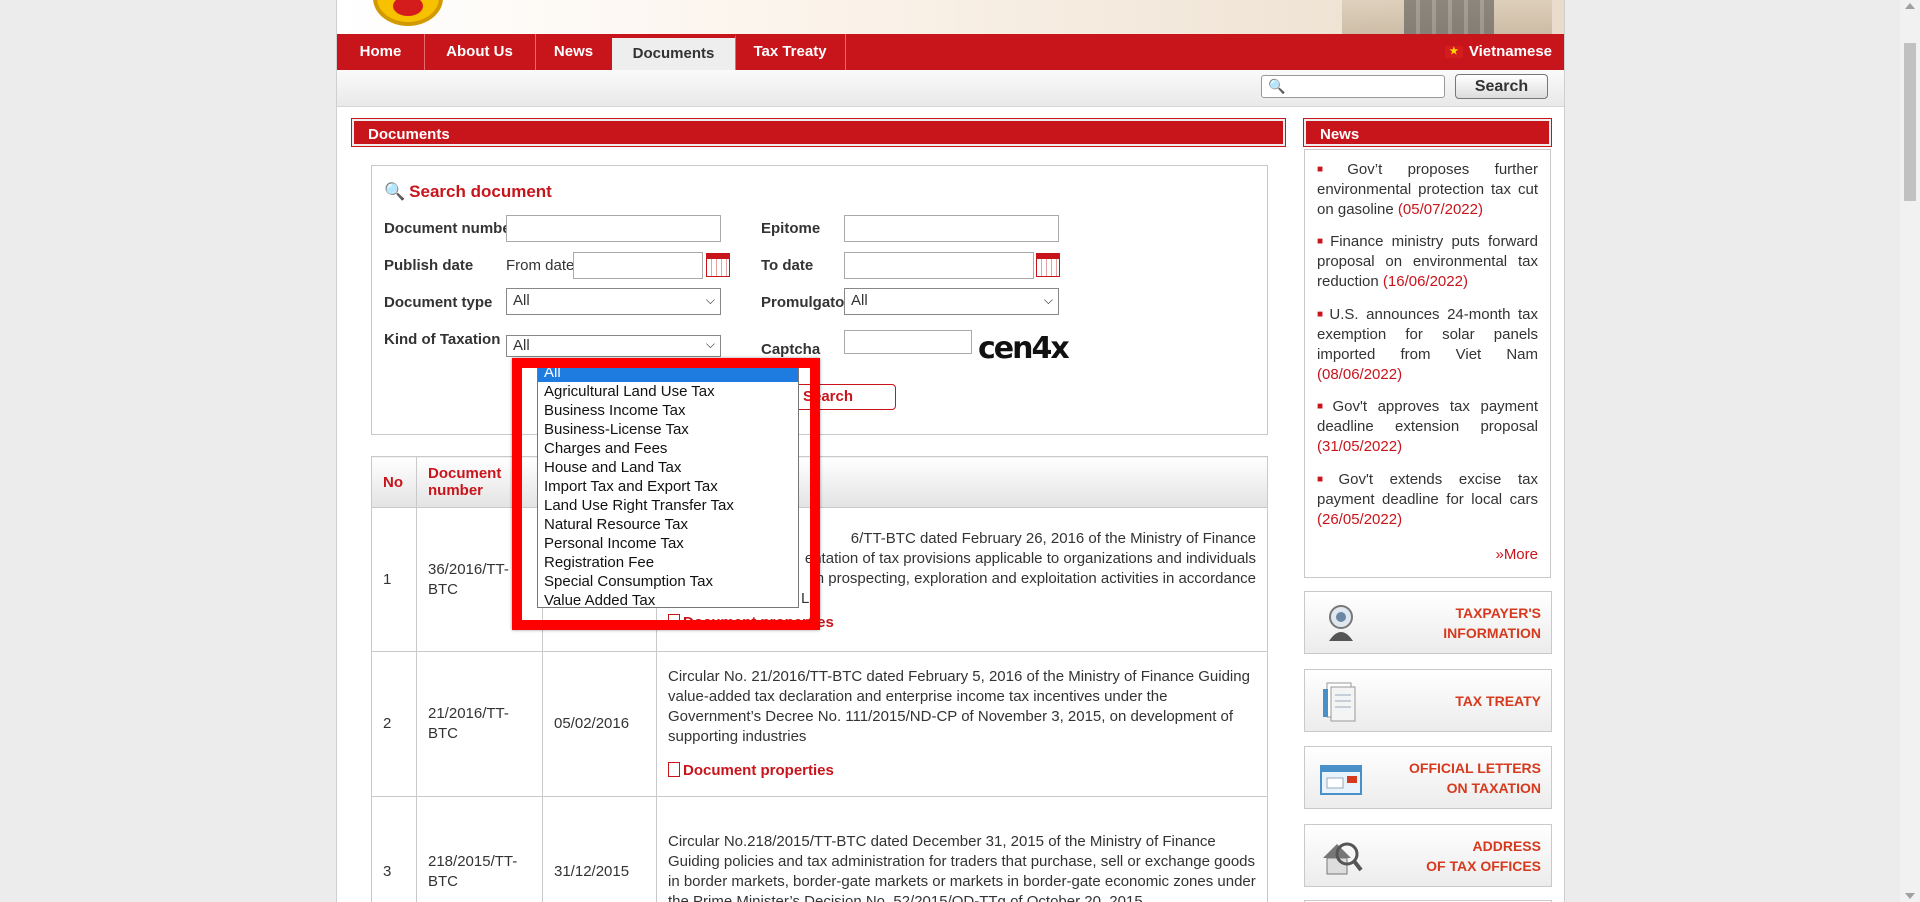 The image size is (1920, 902). Describe the element at coordinates (1343, 858) in the screenshot. I see `house-search-icon` at that location.